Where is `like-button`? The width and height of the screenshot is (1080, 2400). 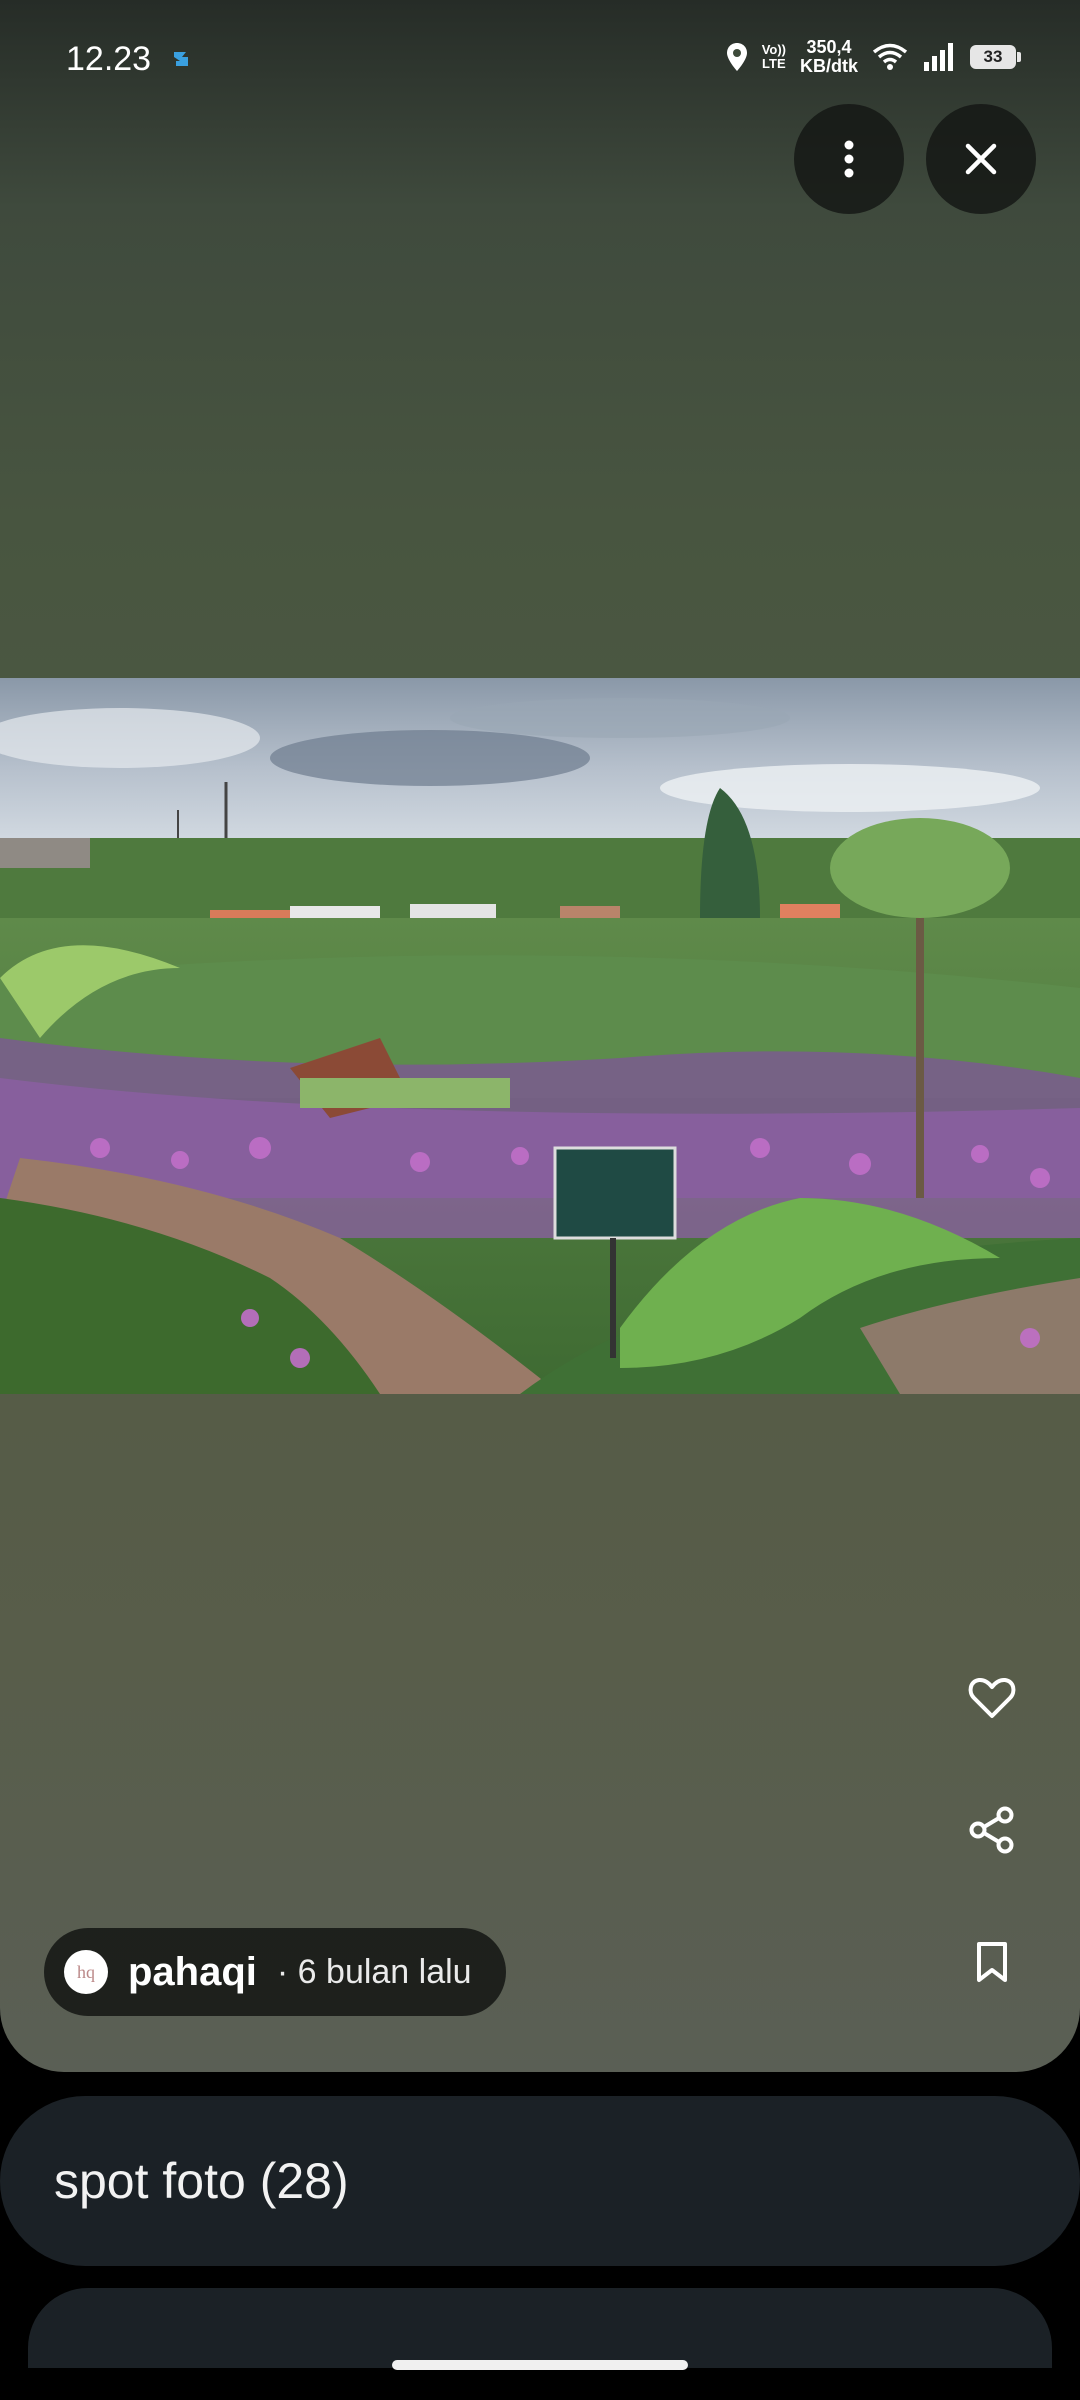
like-button is located at coordinates (992, 1698).